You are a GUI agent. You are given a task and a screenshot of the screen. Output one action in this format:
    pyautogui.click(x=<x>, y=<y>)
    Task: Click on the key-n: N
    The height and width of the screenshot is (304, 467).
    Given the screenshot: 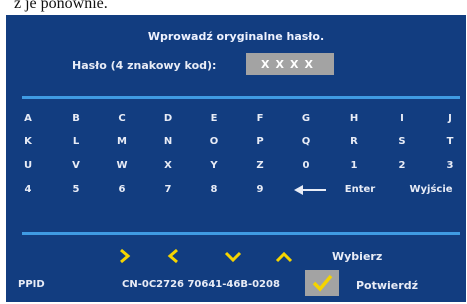 What is the action you would take?
    pyautogui.click(x=168, y=141)
    